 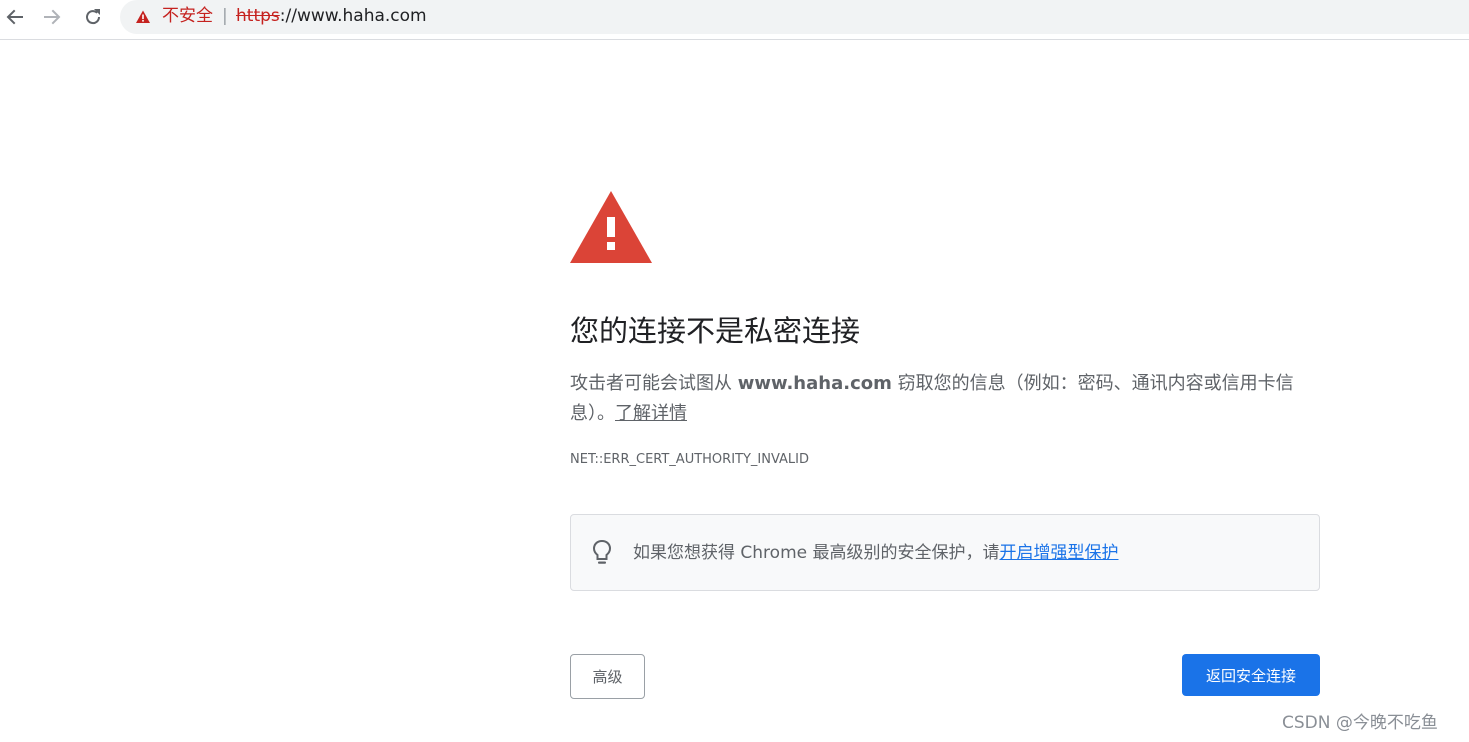 What do you see at coordinates (816, 553) in the screenshot?
I see `tip-message: 如果您想获得 Chrome 最高级别的安全保护，请` at bounding box center [816, 553].